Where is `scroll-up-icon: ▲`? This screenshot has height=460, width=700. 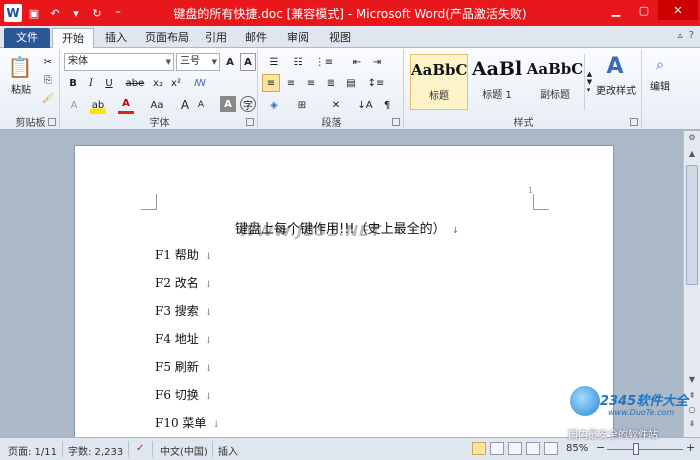
scroll-up-icon: ▲ is located at coordinates (692, 156).